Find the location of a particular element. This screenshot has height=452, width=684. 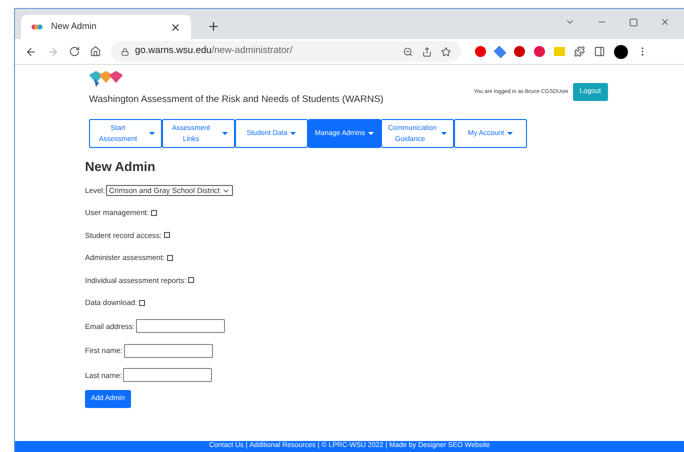

reload-icon is located at coordinates (74, 51).